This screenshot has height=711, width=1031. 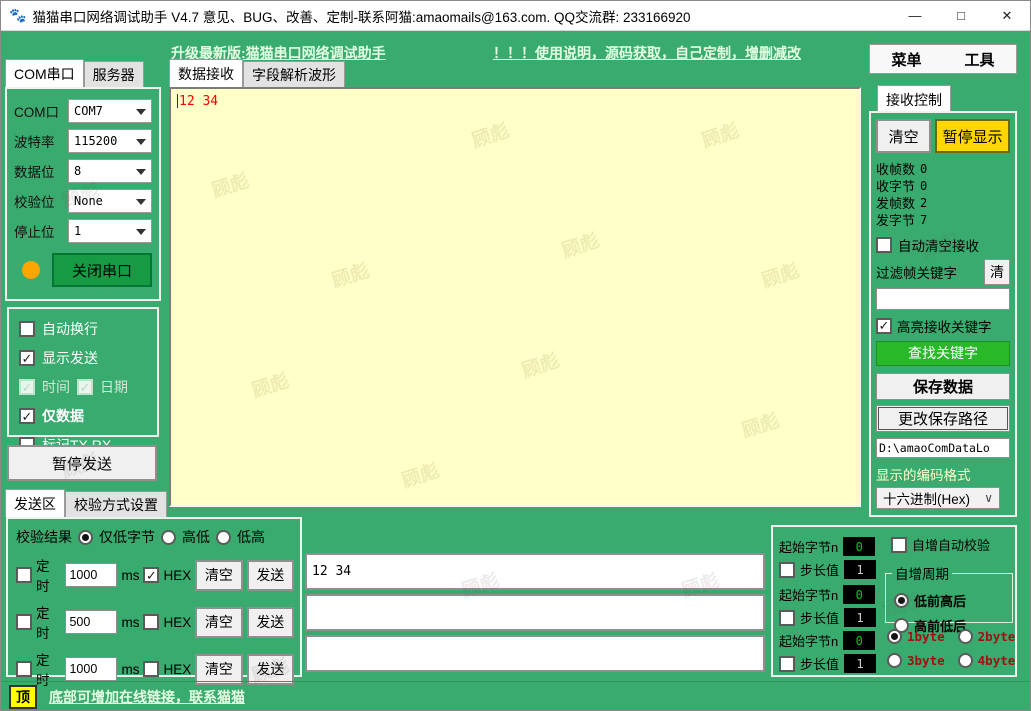 What do you see at coordinates (24, 575) in the screenshot?
I see `timer1-checkbox` at bounding box center [24, 575].